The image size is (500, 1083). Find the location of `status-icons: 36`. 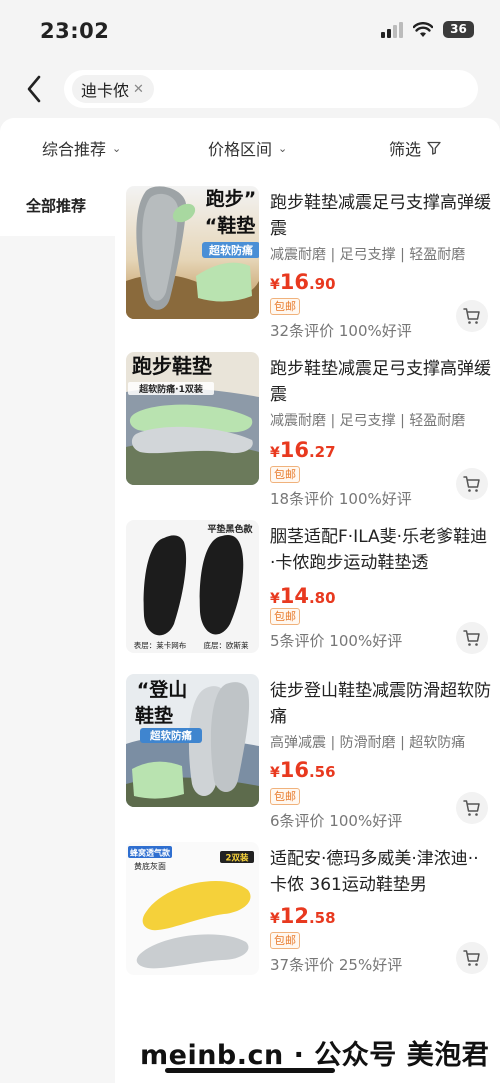

status-icons: 36 is located at coordinates (427, 29).